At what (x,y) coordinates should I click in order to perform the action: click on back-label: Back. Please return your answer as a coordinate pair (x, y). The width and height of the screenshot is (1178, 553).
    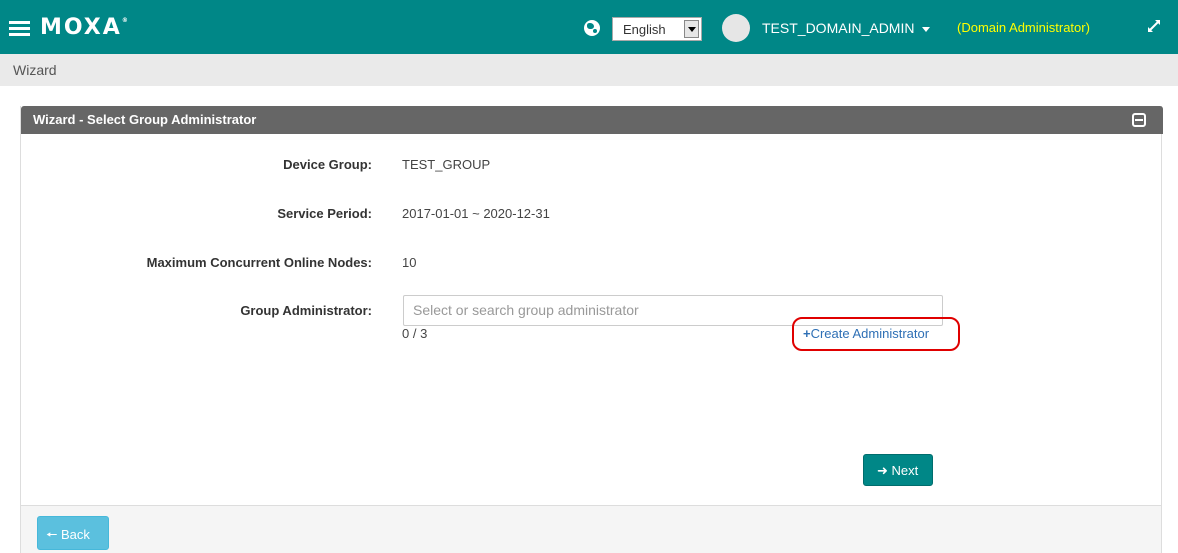
    Looking at the image, I should click on (75, 534).